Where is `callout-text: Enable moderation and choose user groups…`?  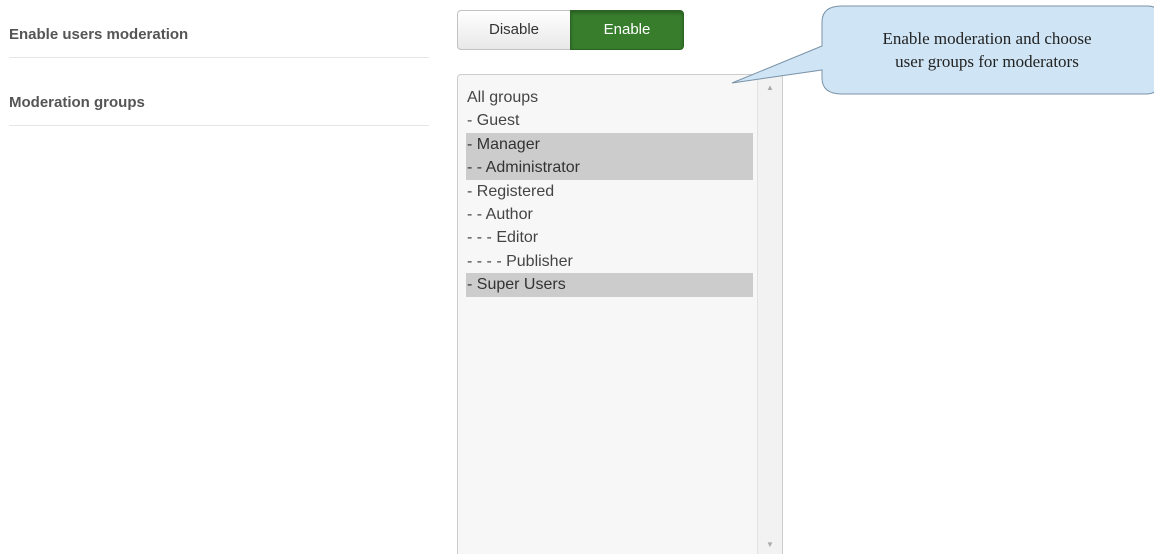 callout-text: Enable moderation and choose user groups… is located at coordinates (987, 50).